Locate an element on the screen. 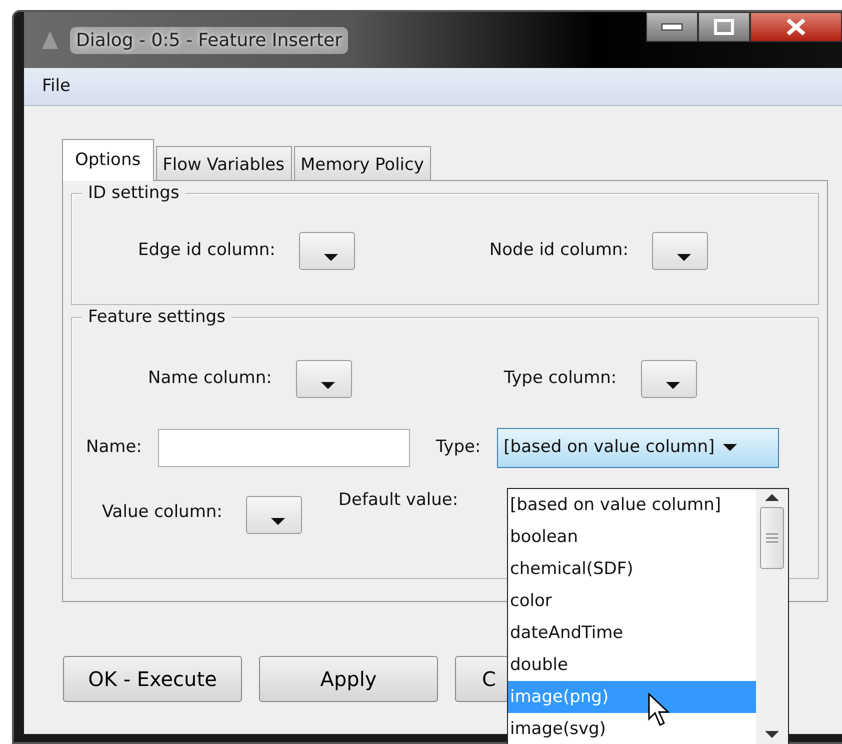 The image size is (842, 744). name-input is located at coordinates (284, 448).